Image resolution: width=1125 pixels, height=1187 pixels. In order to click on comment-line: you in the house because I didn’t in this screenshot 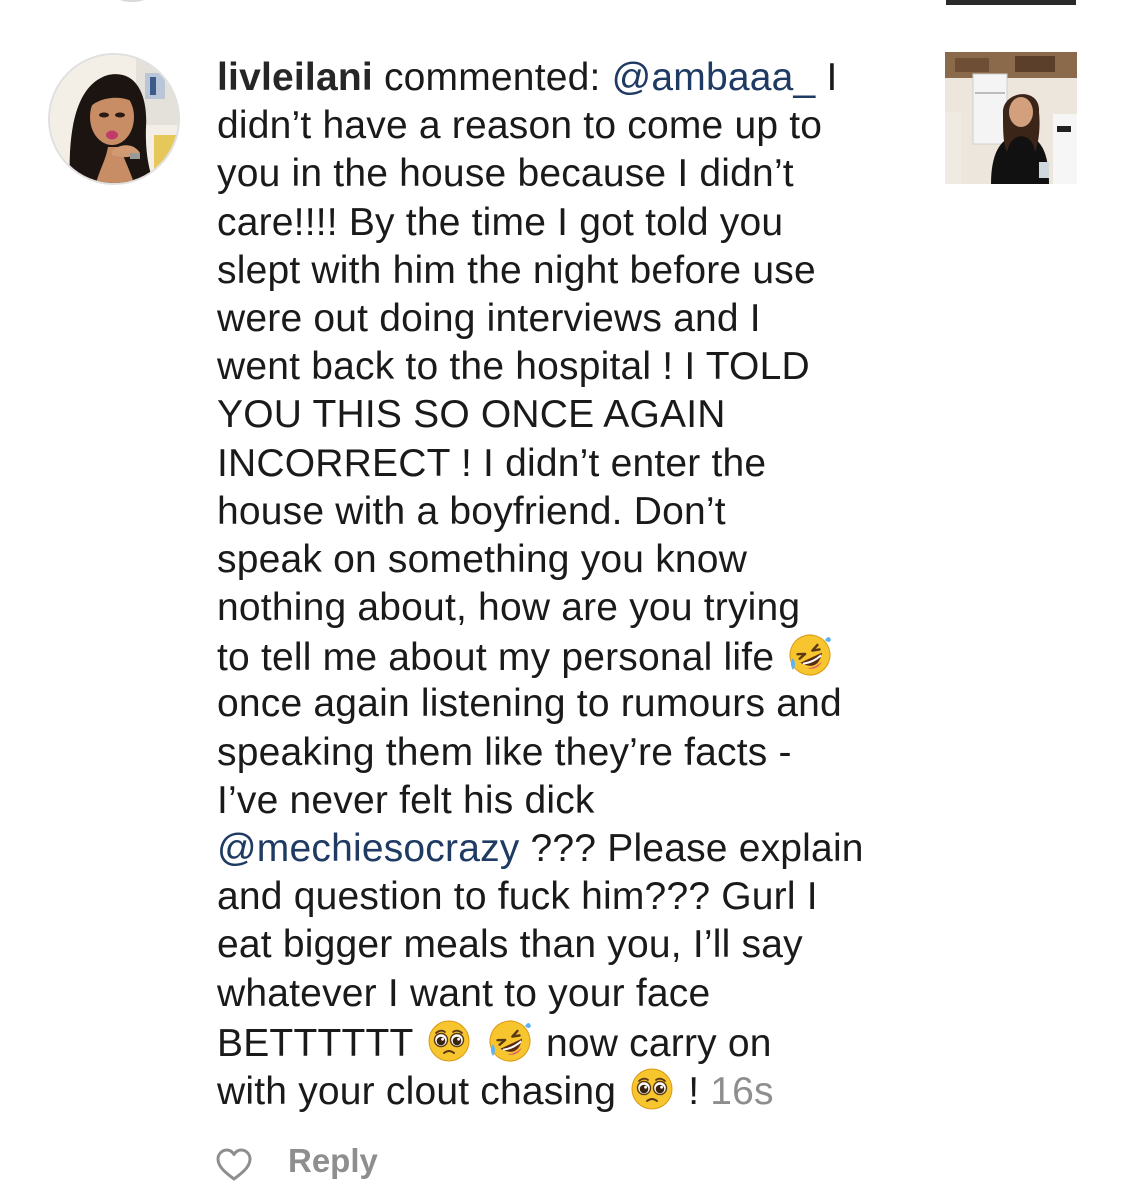, I will do `click(567, 174)`.